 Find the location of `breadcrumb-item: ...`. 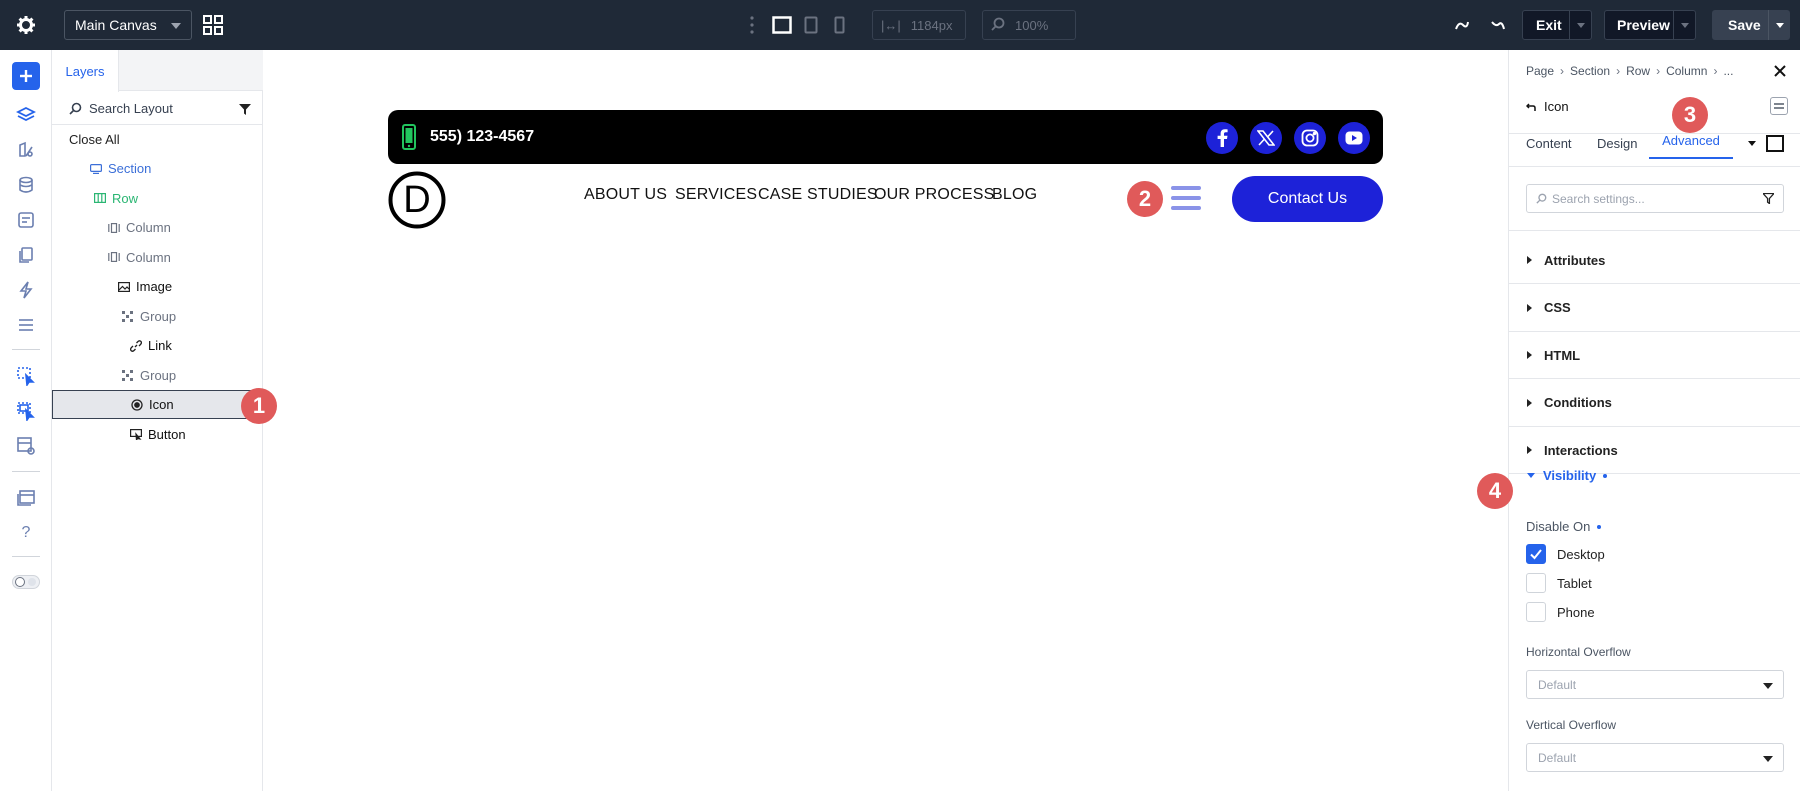

breadcrumb-item: ... is located at coordinates (1728, 71).